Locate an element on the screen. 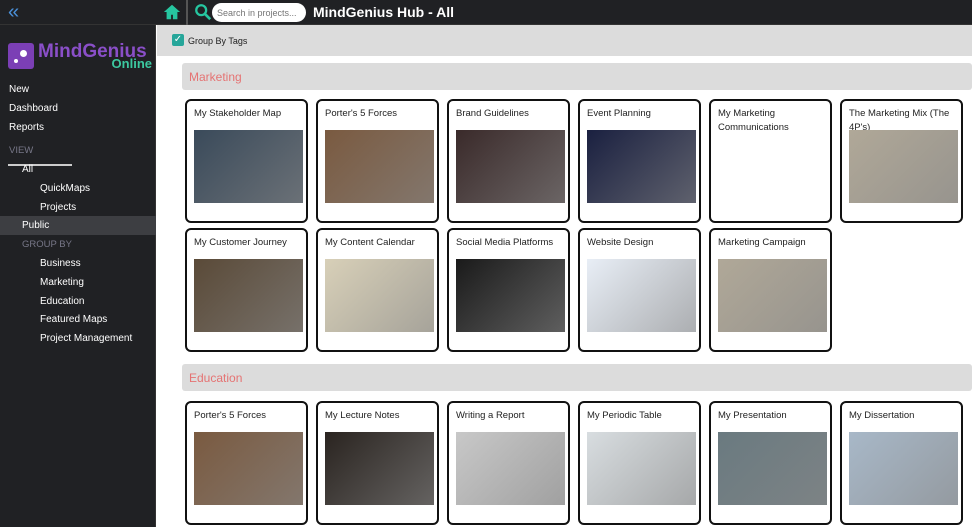 Image resolution: width=972 pixels, height=527 pixels. map-card: My Presentation is located at coordinates (770, 463).